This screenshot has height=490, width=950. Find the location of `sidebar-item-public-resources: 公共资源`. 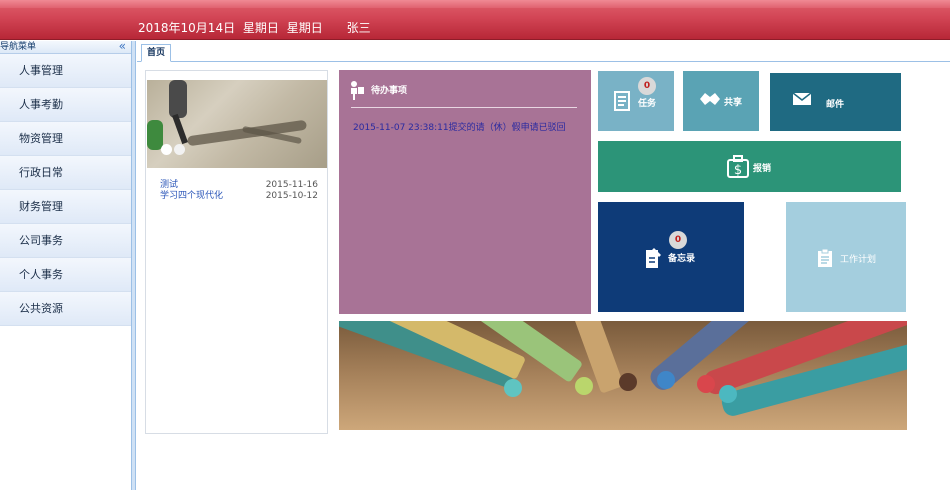

sidebar-item-public-resources: 公共资源 is located at coordinates (65, 309).